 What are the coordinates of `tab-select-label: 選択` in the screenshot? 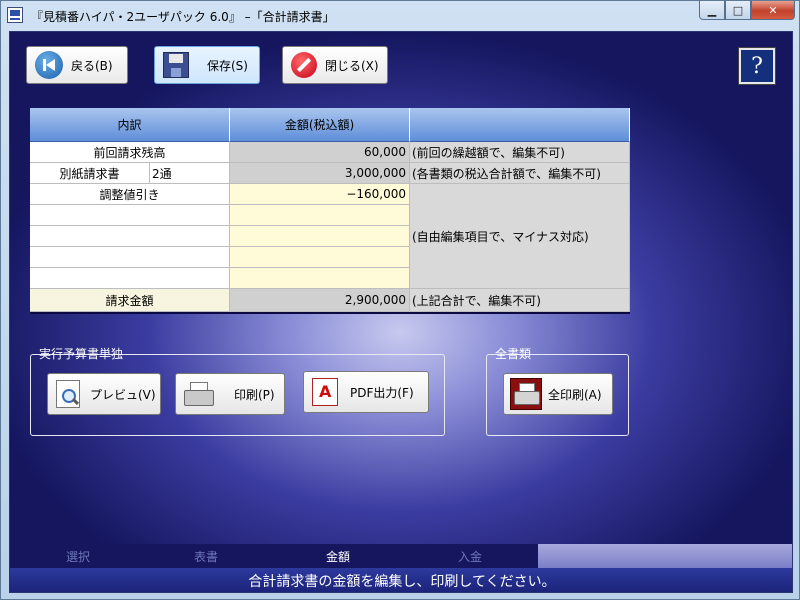 It's located at (77, 556).